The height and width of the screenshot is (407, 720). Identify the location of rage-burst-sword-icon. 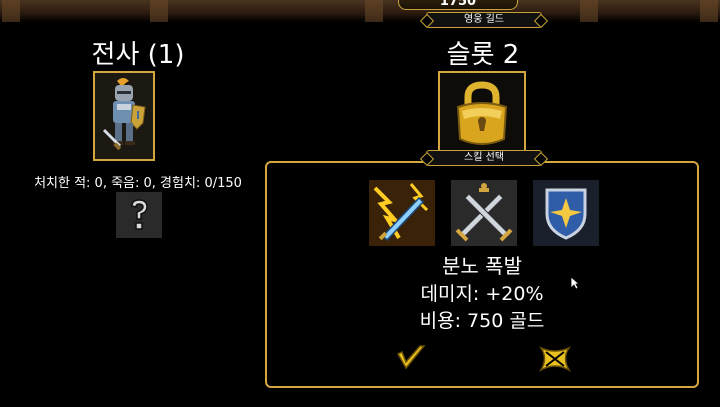
(402, 213).